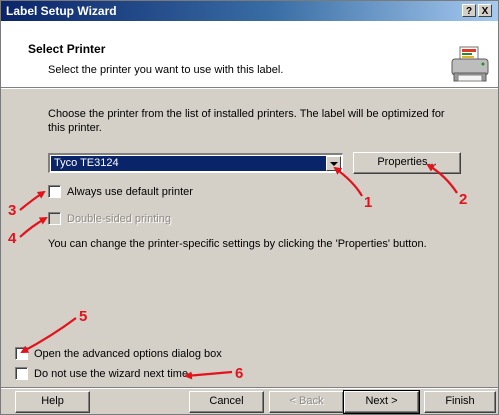  I want to click on printer-dropdown: Tyco TE3124, so click(195, 163).